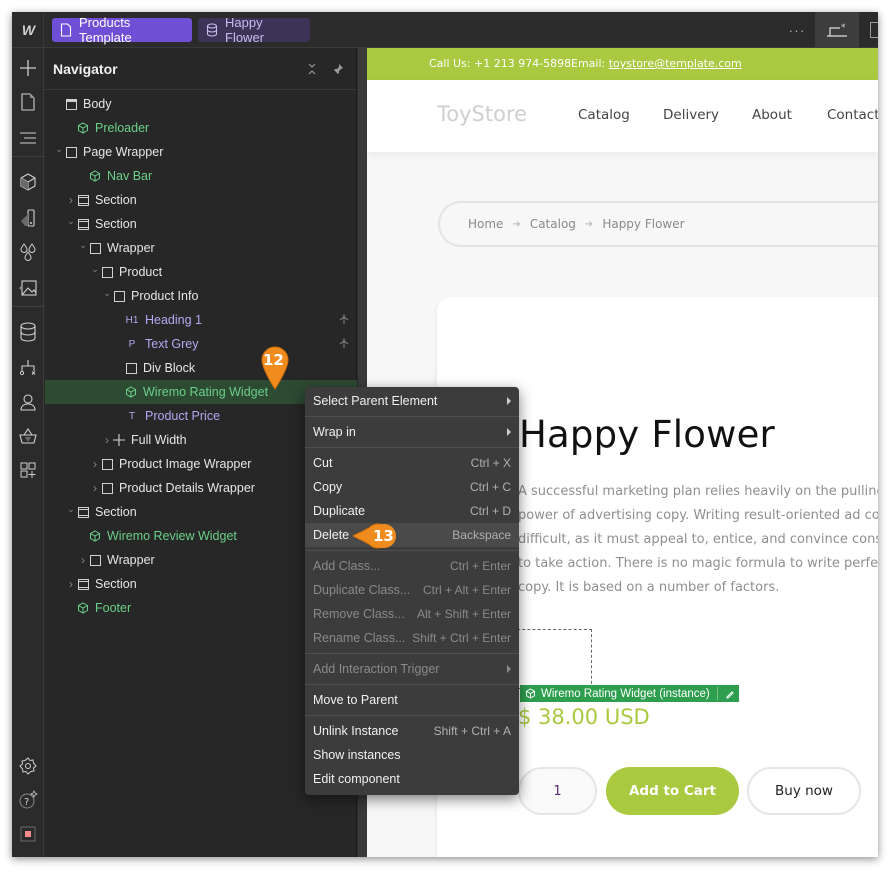 The height and width of the screenshot is (872, 892). What do you see at coordinates (552, 659) in the screenshot?
I see `rating-widget-placeholder` at bounding box center [552, 659].